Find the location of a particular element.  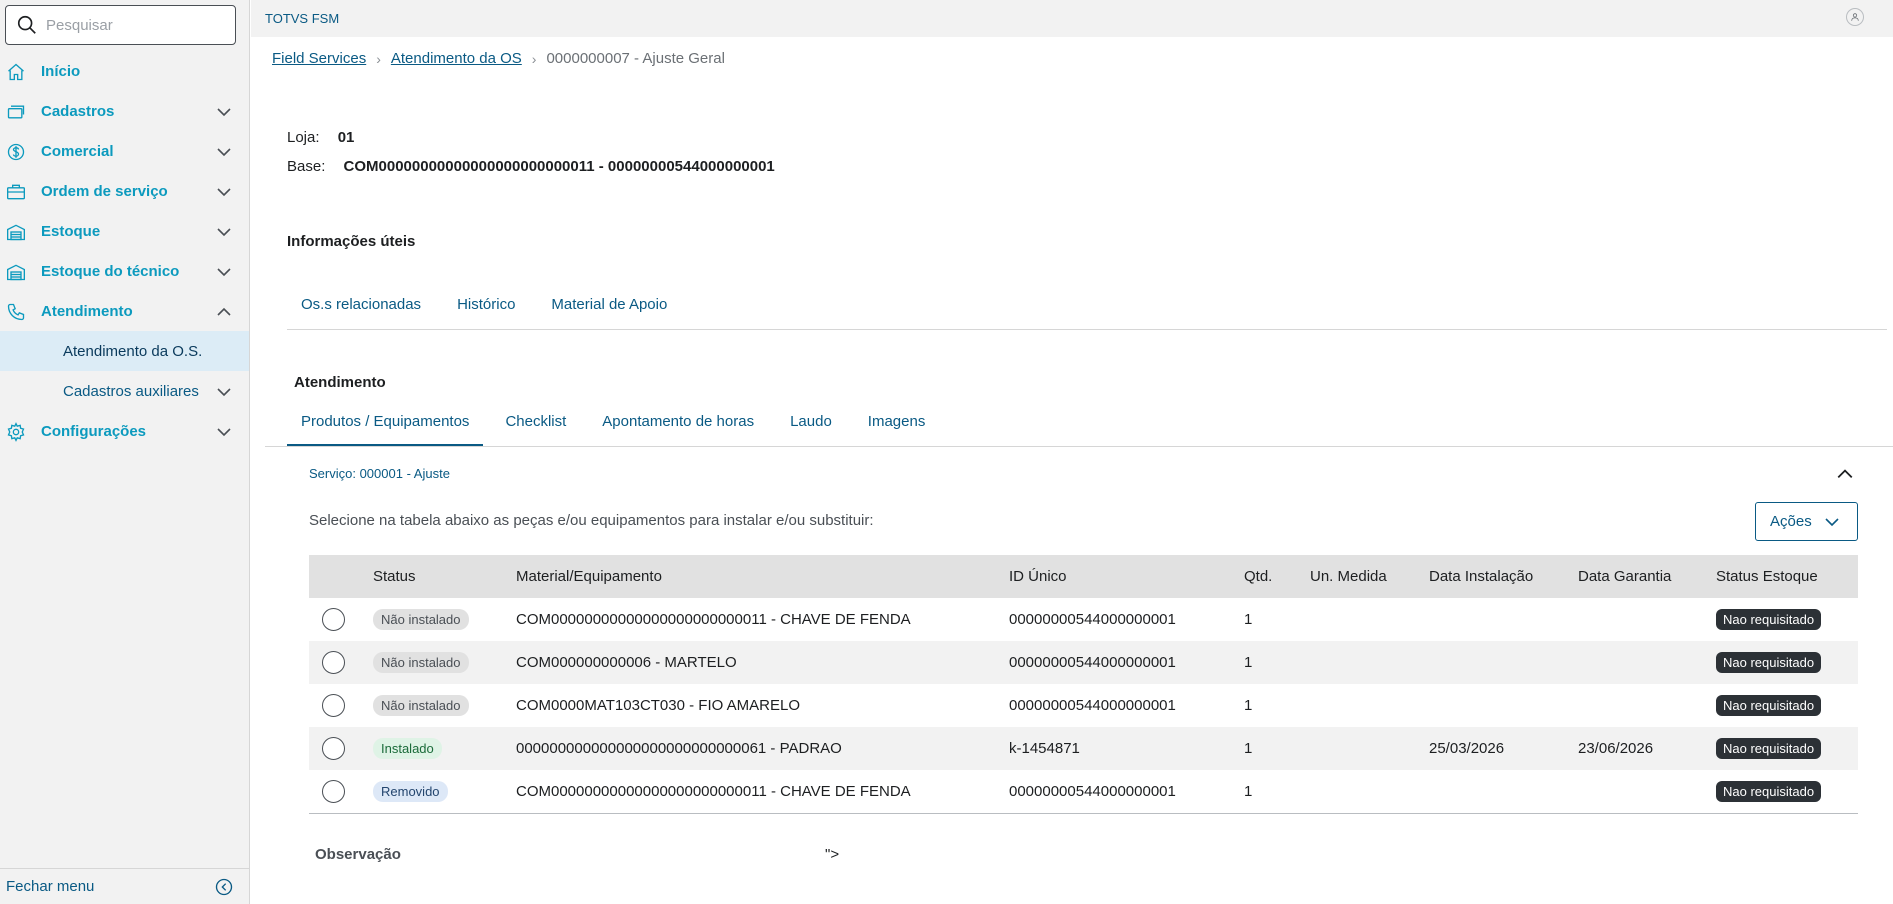

sidebar-item-atendimento: Atendimento is located at coordinates (124, 311).